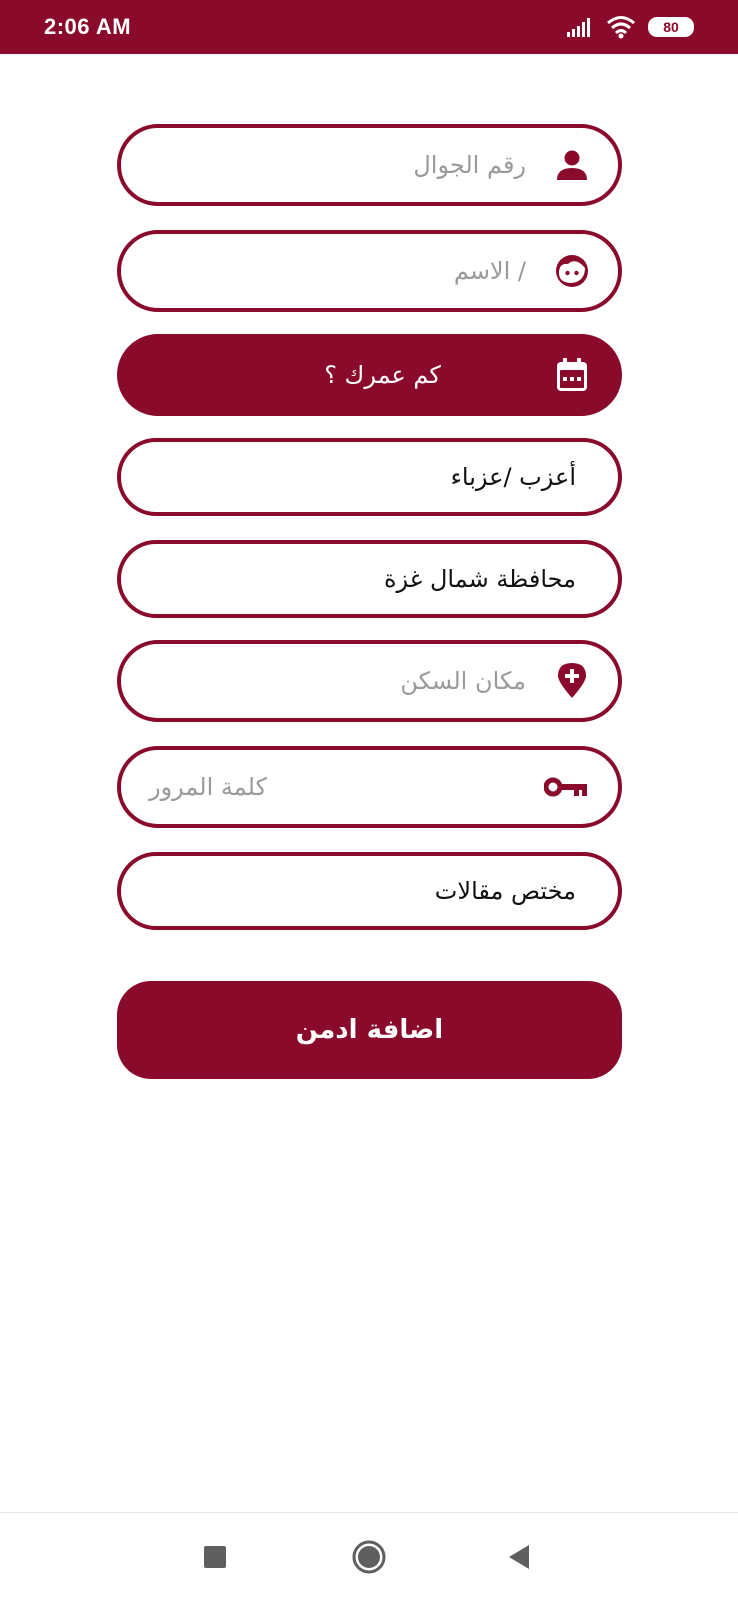 Image resolution: width=738 pixels, height=1600 pixels. Describe the element at coordinates (572, 271) in the screenshot. I see `face-icon` at that location.